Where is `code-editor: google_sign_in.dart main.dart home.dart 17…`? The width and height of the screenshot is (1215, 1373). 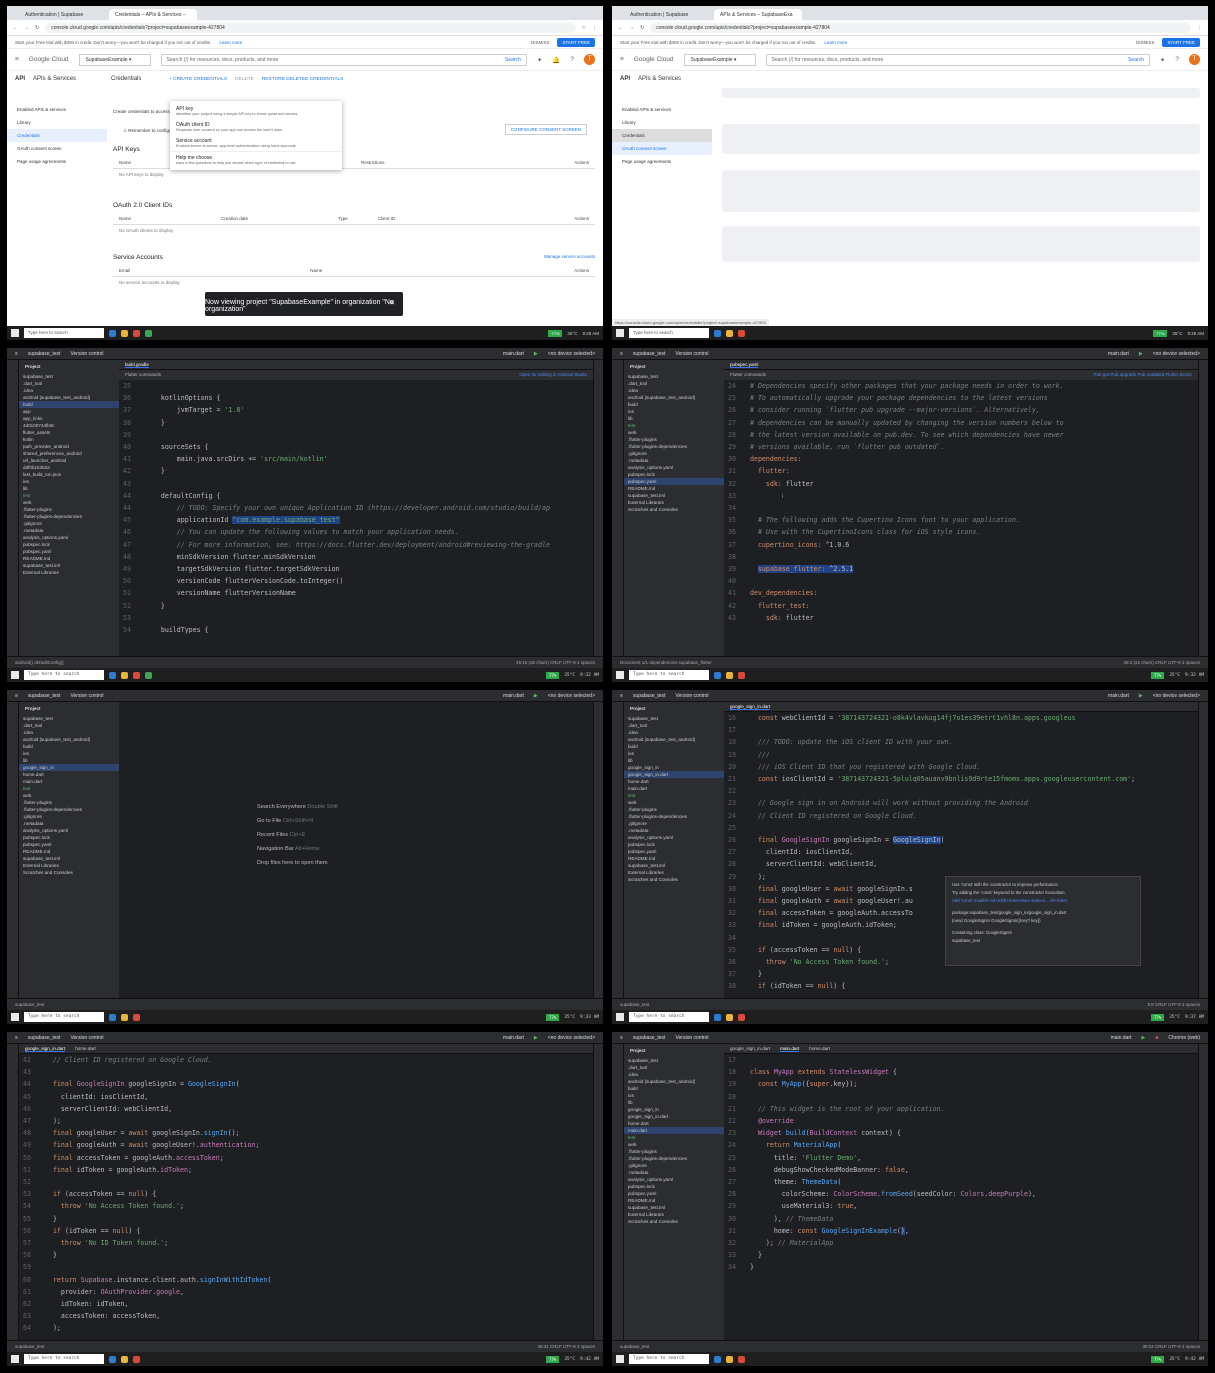 code-editor: google_sign_in.dart main.dart home.dart 17… is located at coordinates (961, 1192).